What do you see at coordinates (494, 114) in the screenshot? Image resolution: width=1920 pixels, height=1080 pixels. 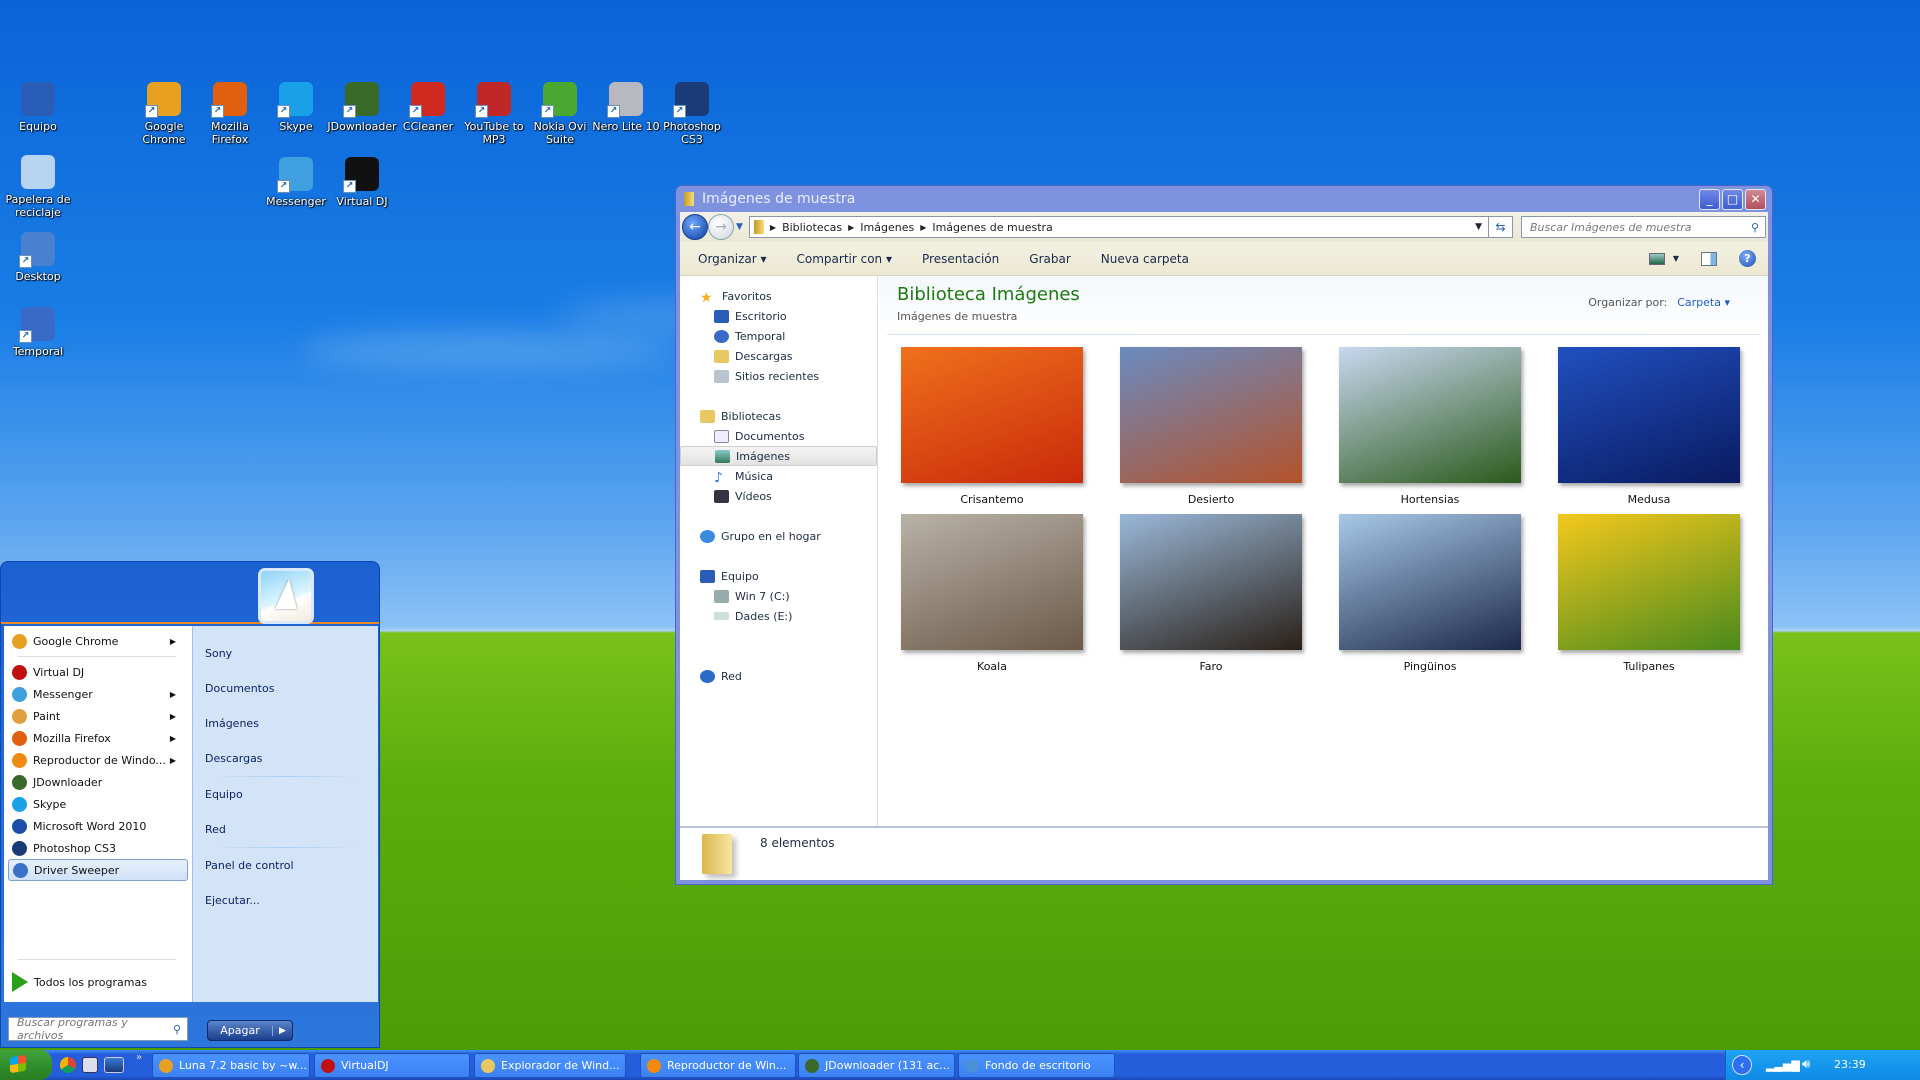 I see `desktop-icon-youtube-to-mp3: ↗ YouTube to MP3` at bounding box center [494, 114].